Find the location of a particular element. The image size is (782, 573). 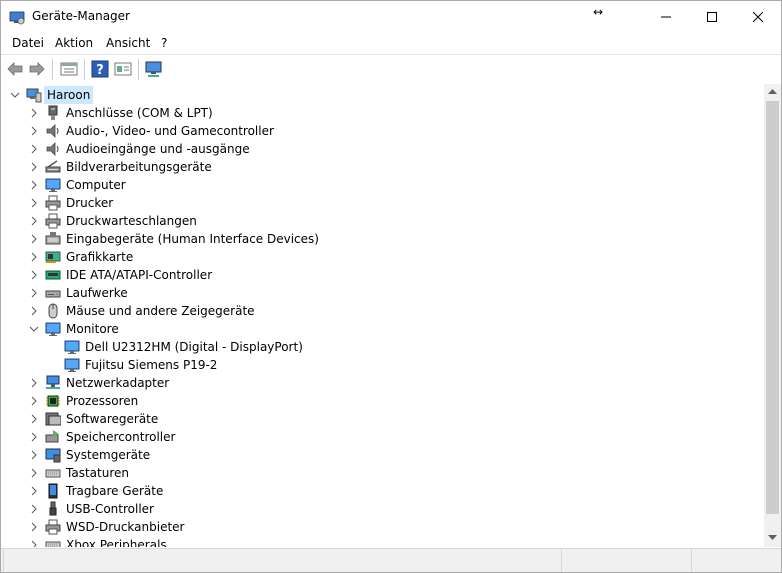

ide-icon is located at coordinates (53, 275).